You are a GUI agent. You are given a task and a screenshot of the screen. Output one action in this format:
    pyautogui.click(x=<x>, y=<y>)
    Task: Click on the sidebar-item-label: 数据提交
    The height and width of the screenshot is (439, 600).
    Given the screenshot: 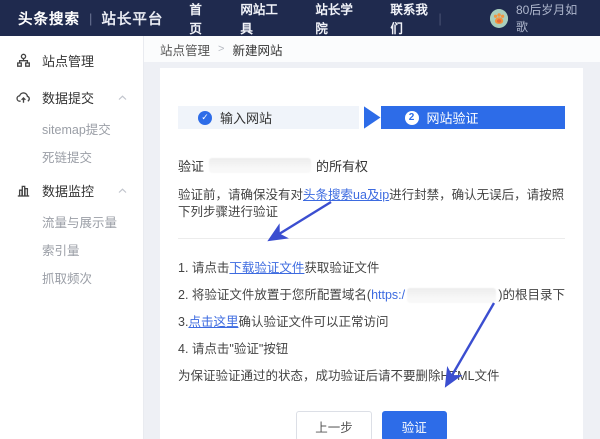 What is the action you would take?
    pyautogui.click(x=68, y=98)
    